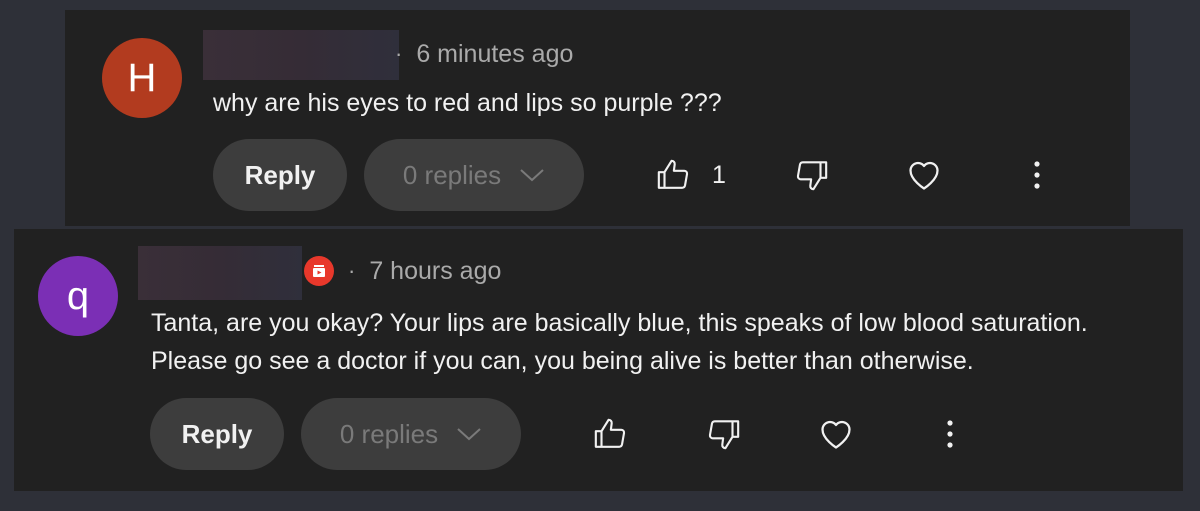 The height and width of the screenshot is (511, 1200). Describe the element at coordinates (494, 54) in the screenshot. I see `comment-timestamp: 6 minutes ago` at that location.